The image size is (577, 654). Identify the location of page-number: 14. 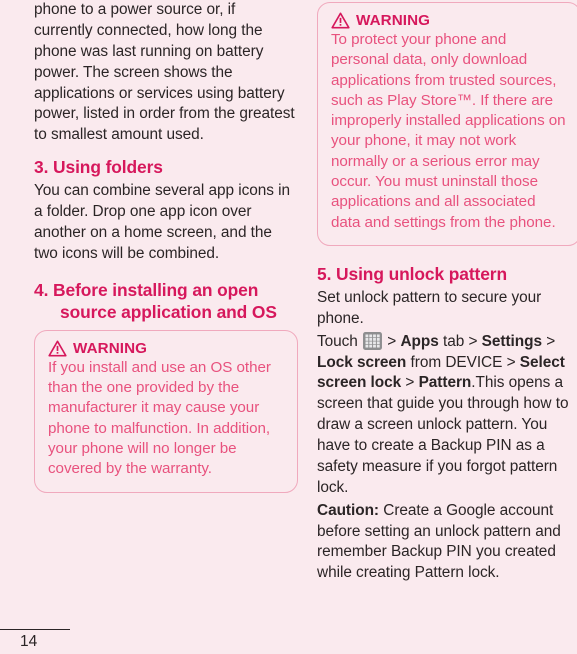
(29, 641).